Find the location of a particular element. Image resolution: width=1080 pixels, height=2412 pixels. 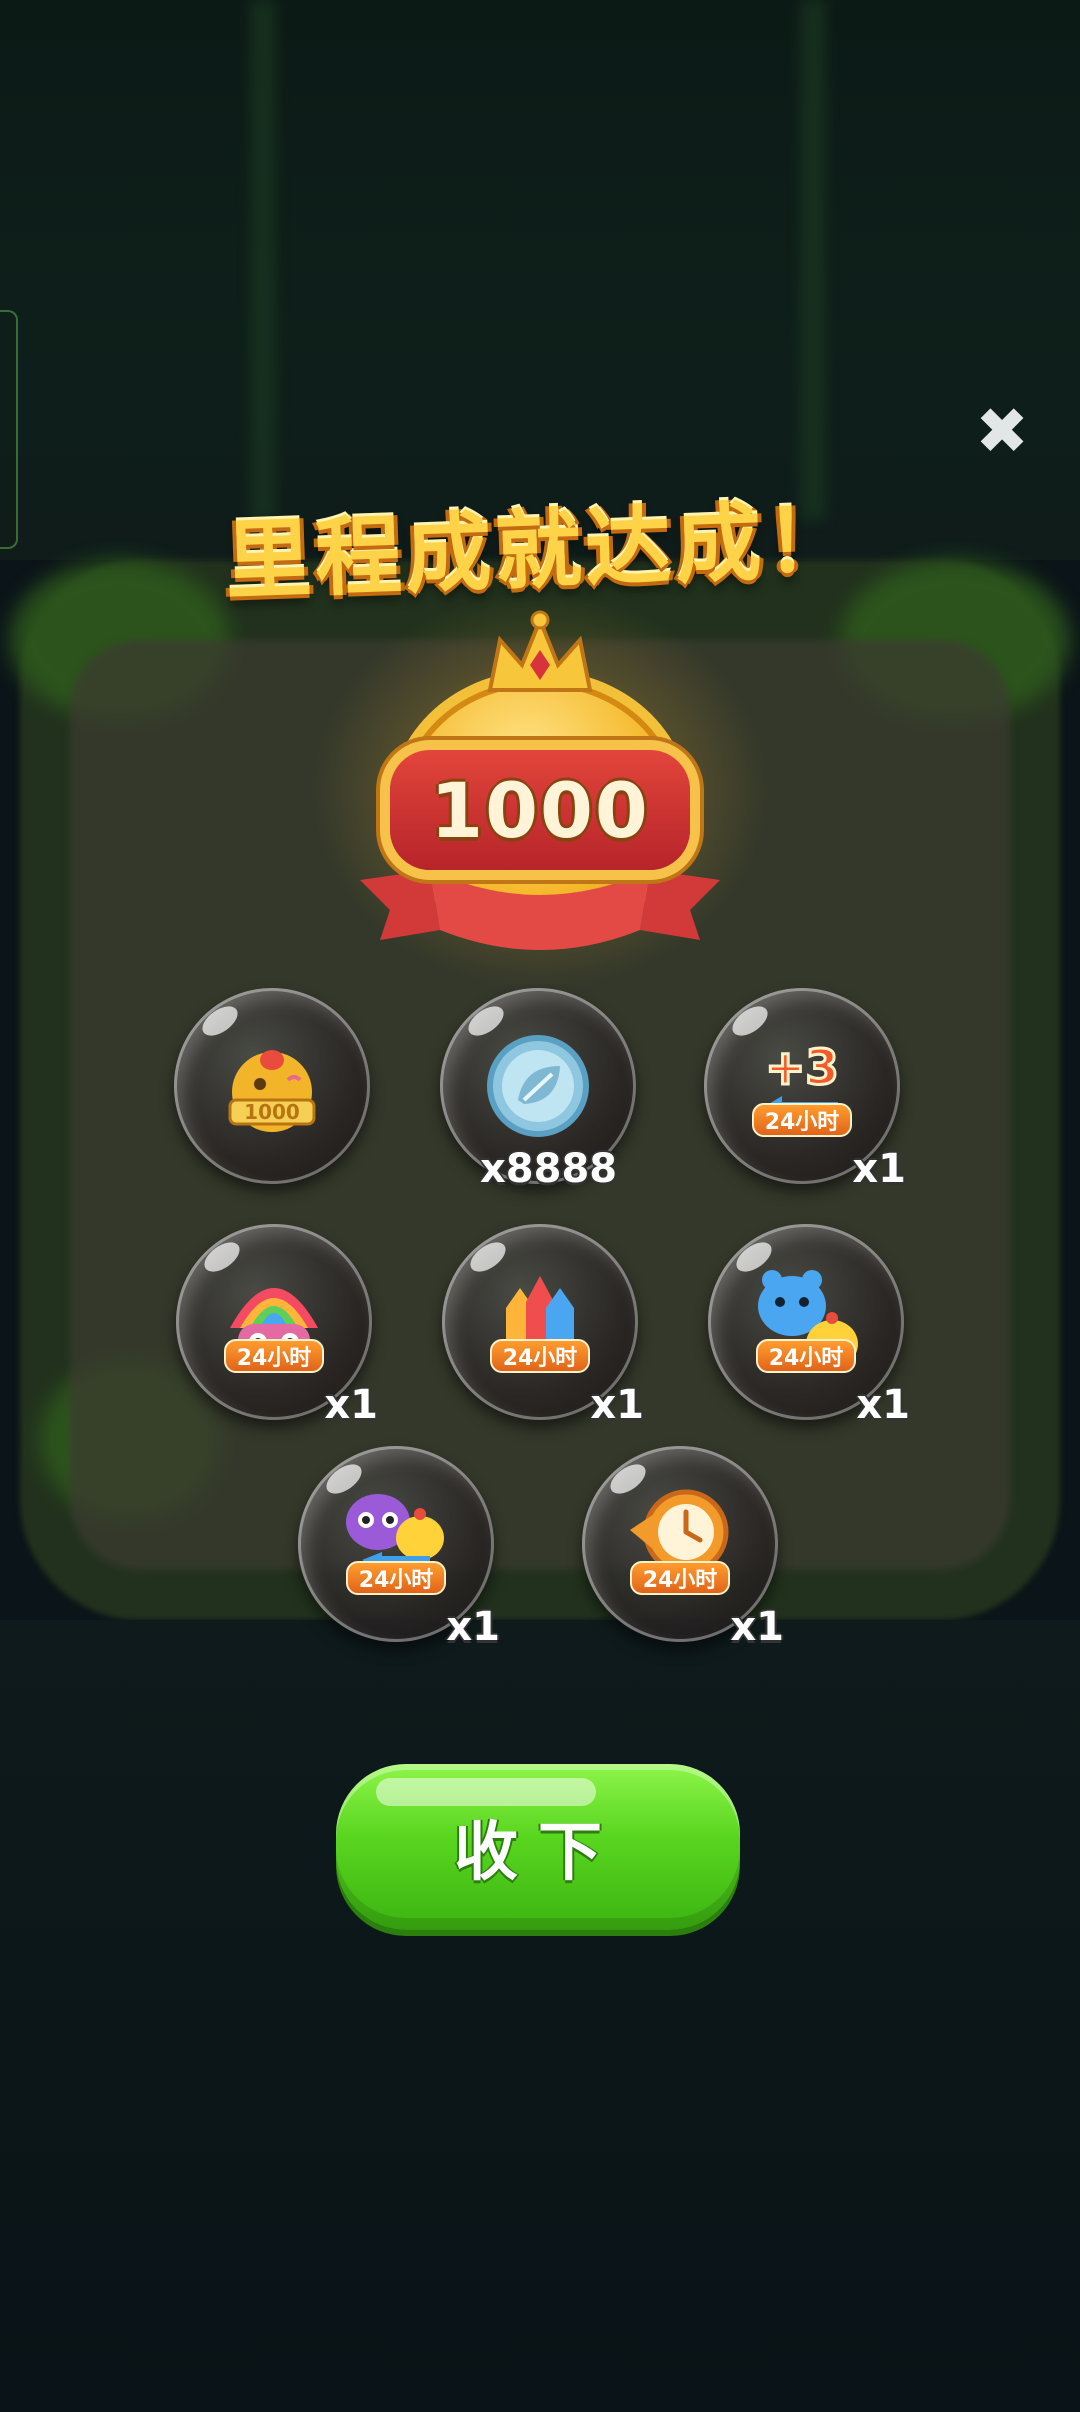

chicken-1000-trophy-icon: 1000 is located at coordinates (272, 1091).